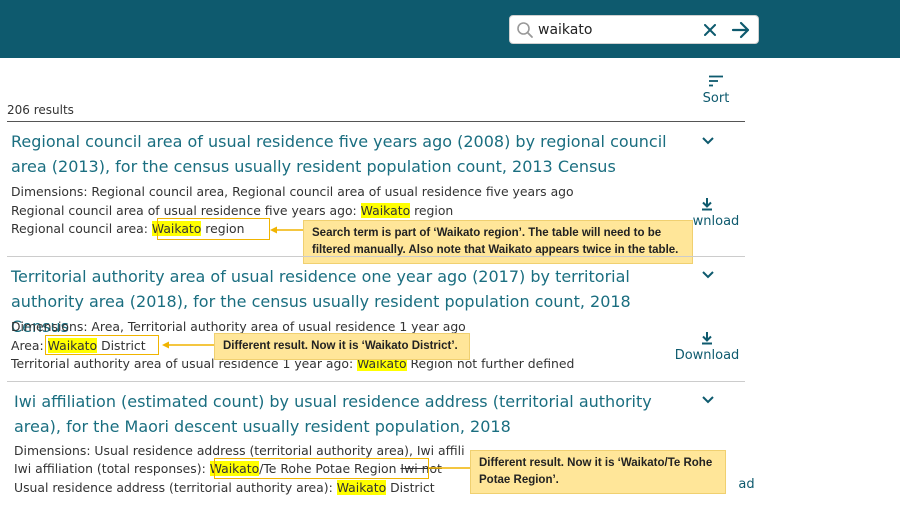 The height and width of the screenshot is (514, 900). Describe the element at coordinates (716, 81) in the screenshot. I see `sort-icon` at that location.